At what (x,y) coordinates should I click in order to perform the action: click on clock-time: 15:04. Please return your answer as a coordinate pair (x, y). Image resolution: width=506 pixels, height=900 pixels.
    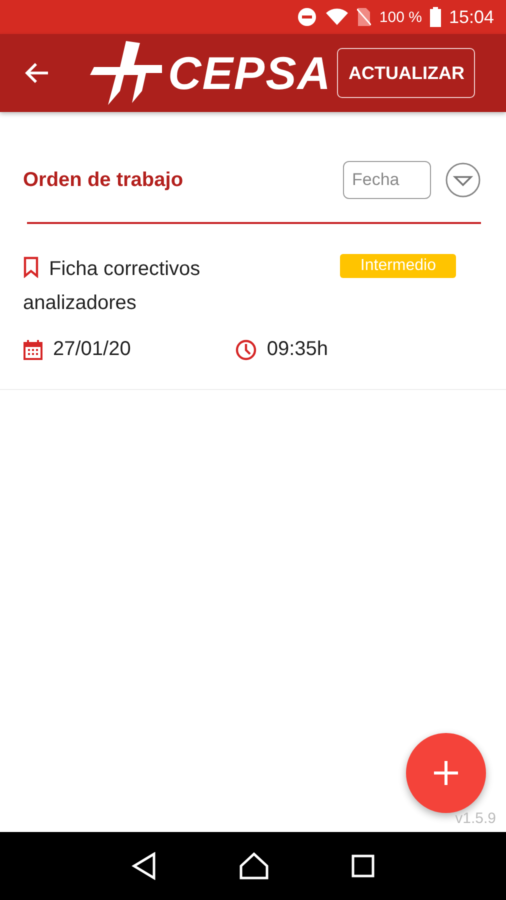
    Looking at the image, I should click on (471, 17).